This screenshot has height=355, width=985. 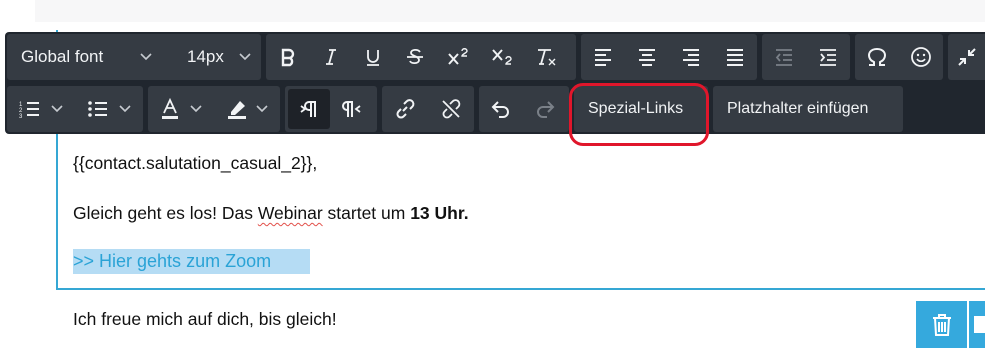 I want to click on collapse-button, so click(x=966, y=57).